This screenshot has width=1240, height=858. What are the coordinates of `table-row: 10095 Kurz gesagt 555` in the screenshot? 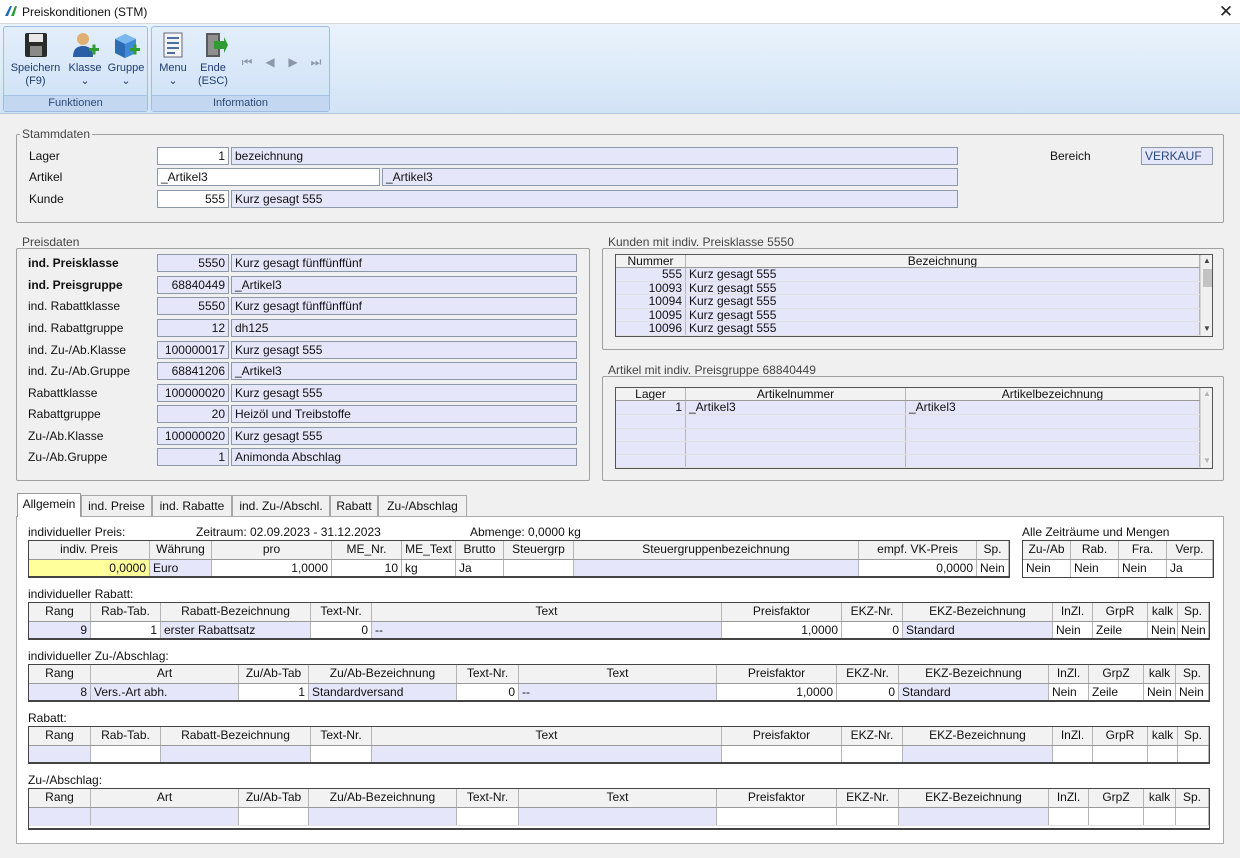 It's located at (908, 315).